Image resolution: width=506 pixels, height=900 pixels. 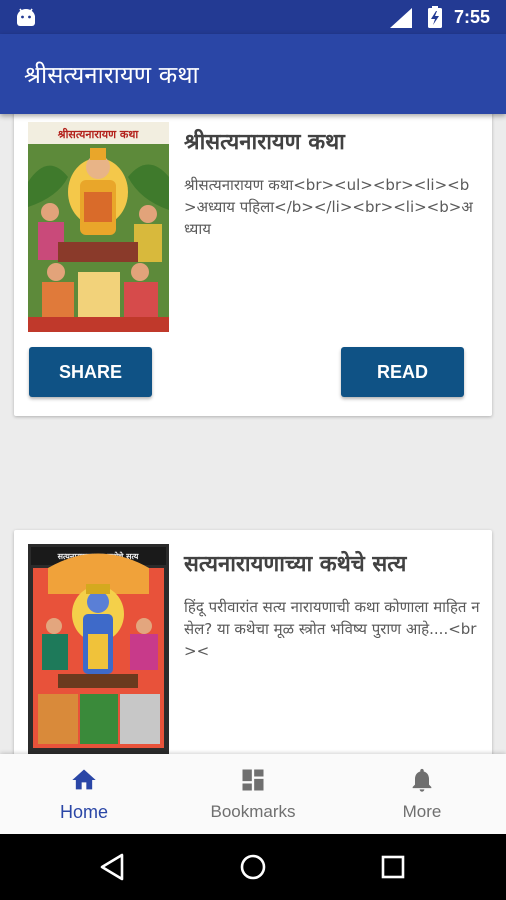 I want to click on nav-label-bookmarks: Bookmarks, so click(x=253, y=811).